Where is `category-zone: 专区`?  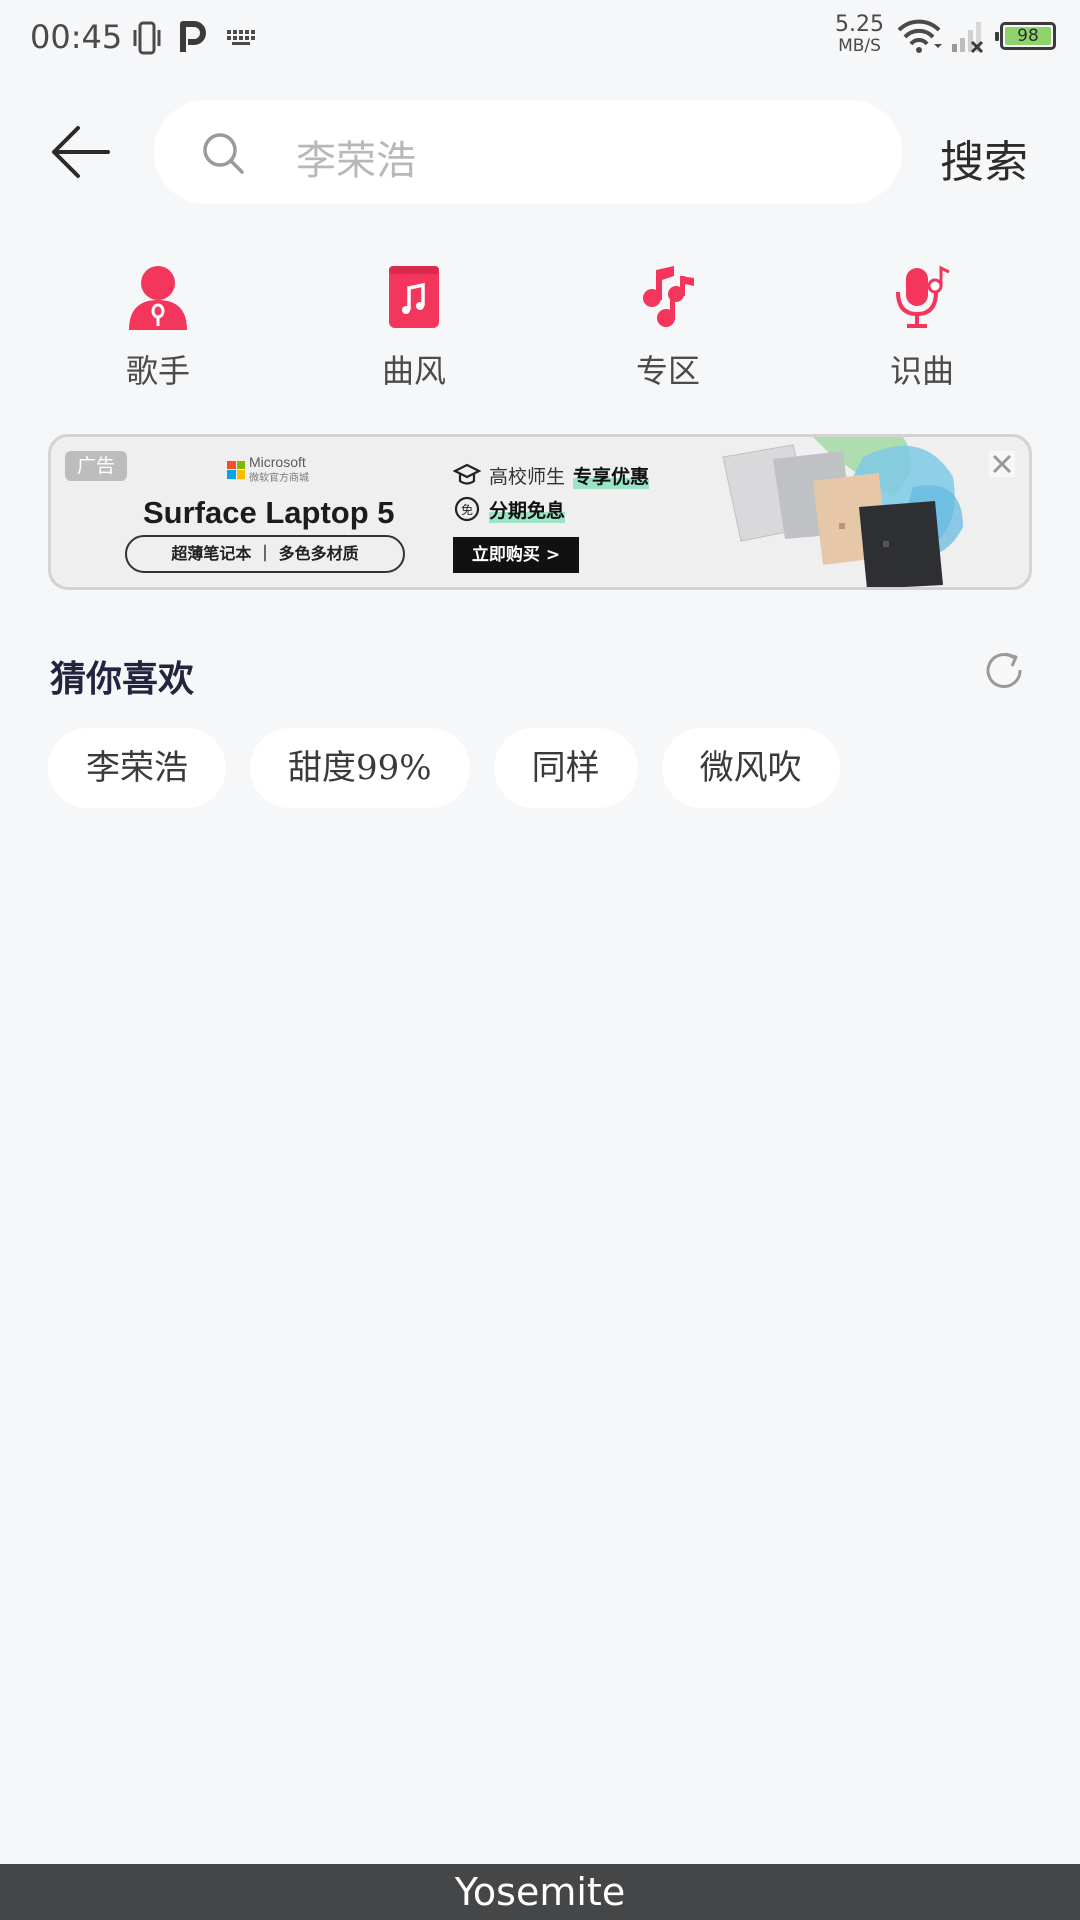
category-zone: 专区 is located at coordinates (668, 325).